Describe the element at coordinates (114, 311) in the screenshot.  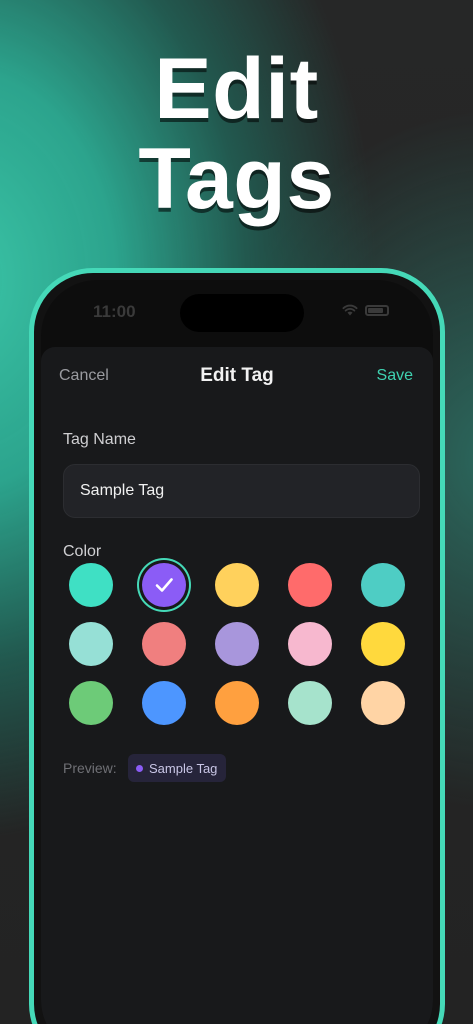
I see `status-time: 11:00` at that location.